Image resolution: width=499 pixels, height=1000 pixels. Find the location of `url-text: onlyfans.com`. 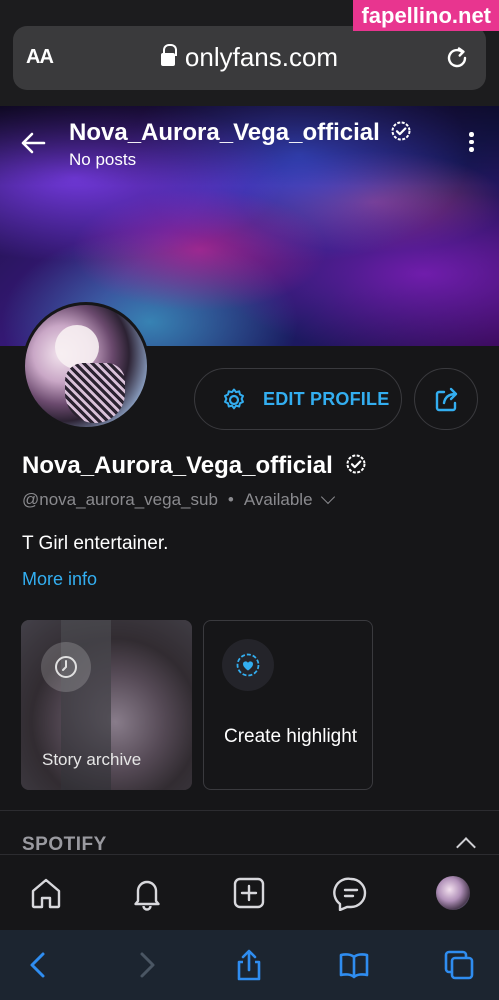

url-text: onlyfans.com is located at coordinates (261, 57).